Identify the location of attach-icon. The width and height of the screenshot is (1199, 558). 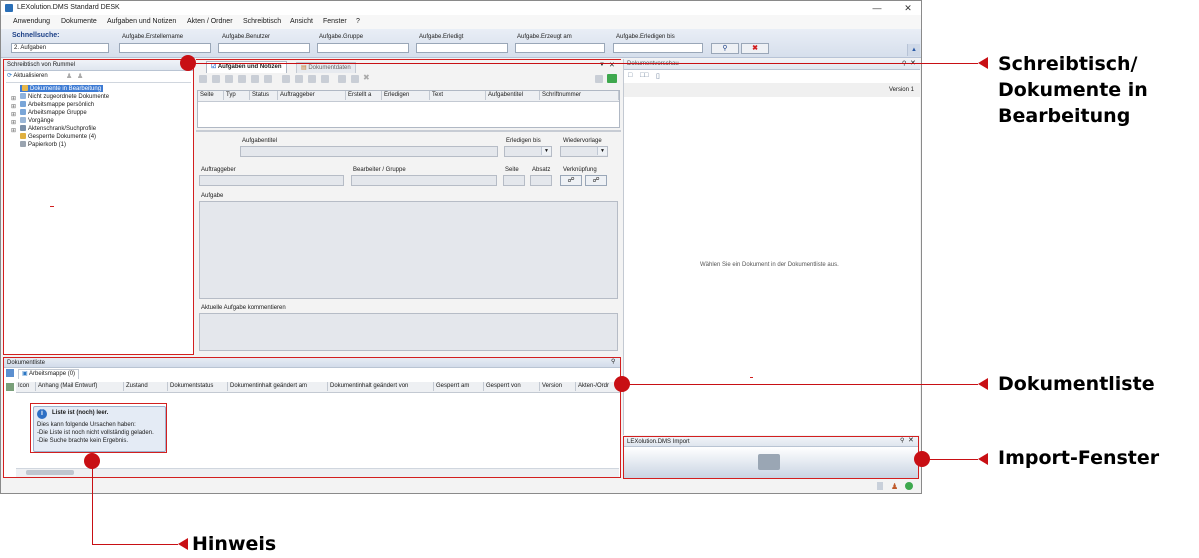
(255, 79).